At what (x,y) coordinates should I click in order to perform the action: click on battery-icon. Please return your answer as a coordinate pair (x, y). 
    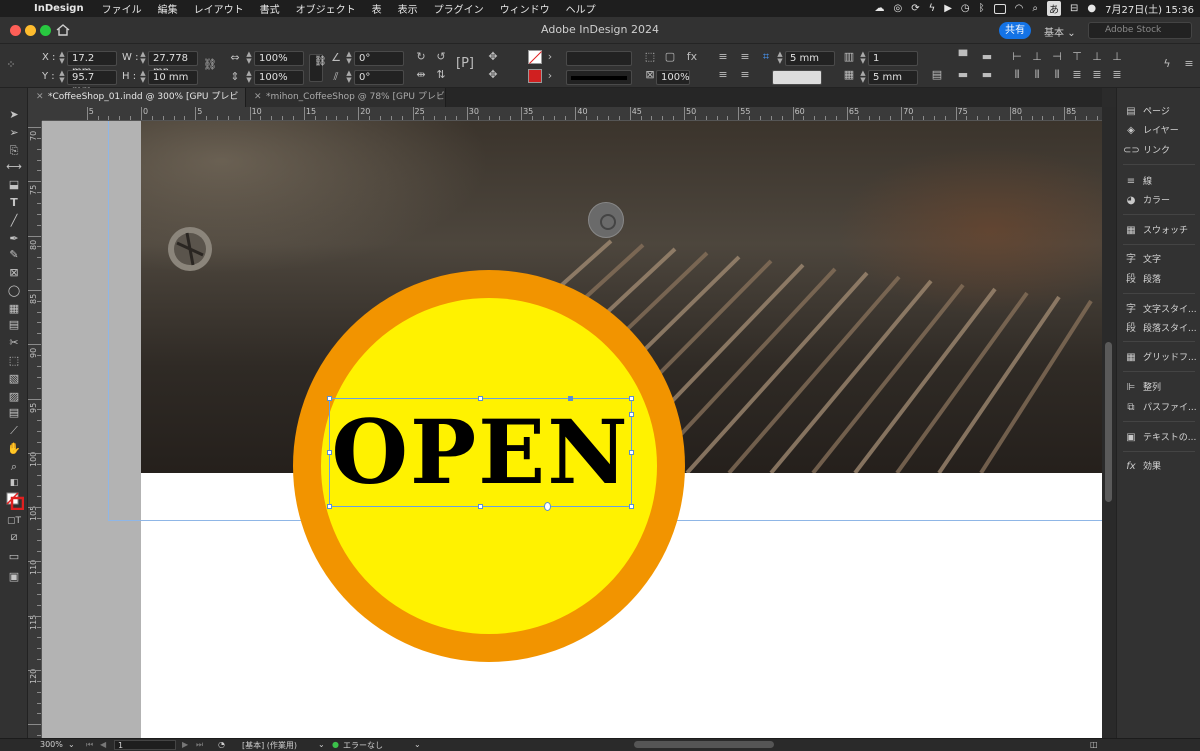
    Looking at the image, I should click on (999, 8).